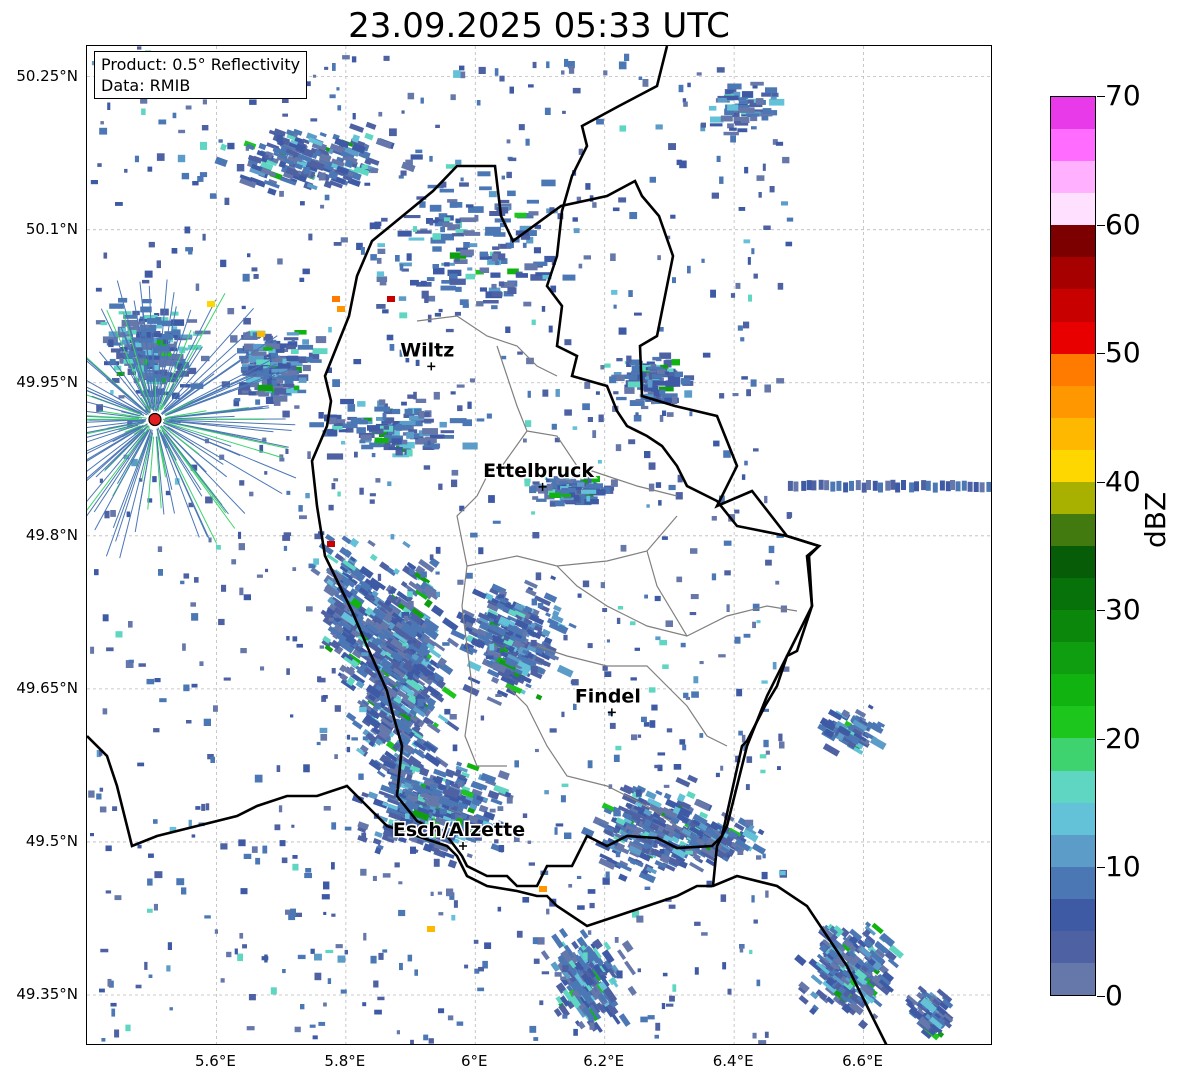  What do you see at coordinates (47, 75) in the screenshot?
I see `lat-tick-label: 50.25°N` at bounding box center [47, 75].